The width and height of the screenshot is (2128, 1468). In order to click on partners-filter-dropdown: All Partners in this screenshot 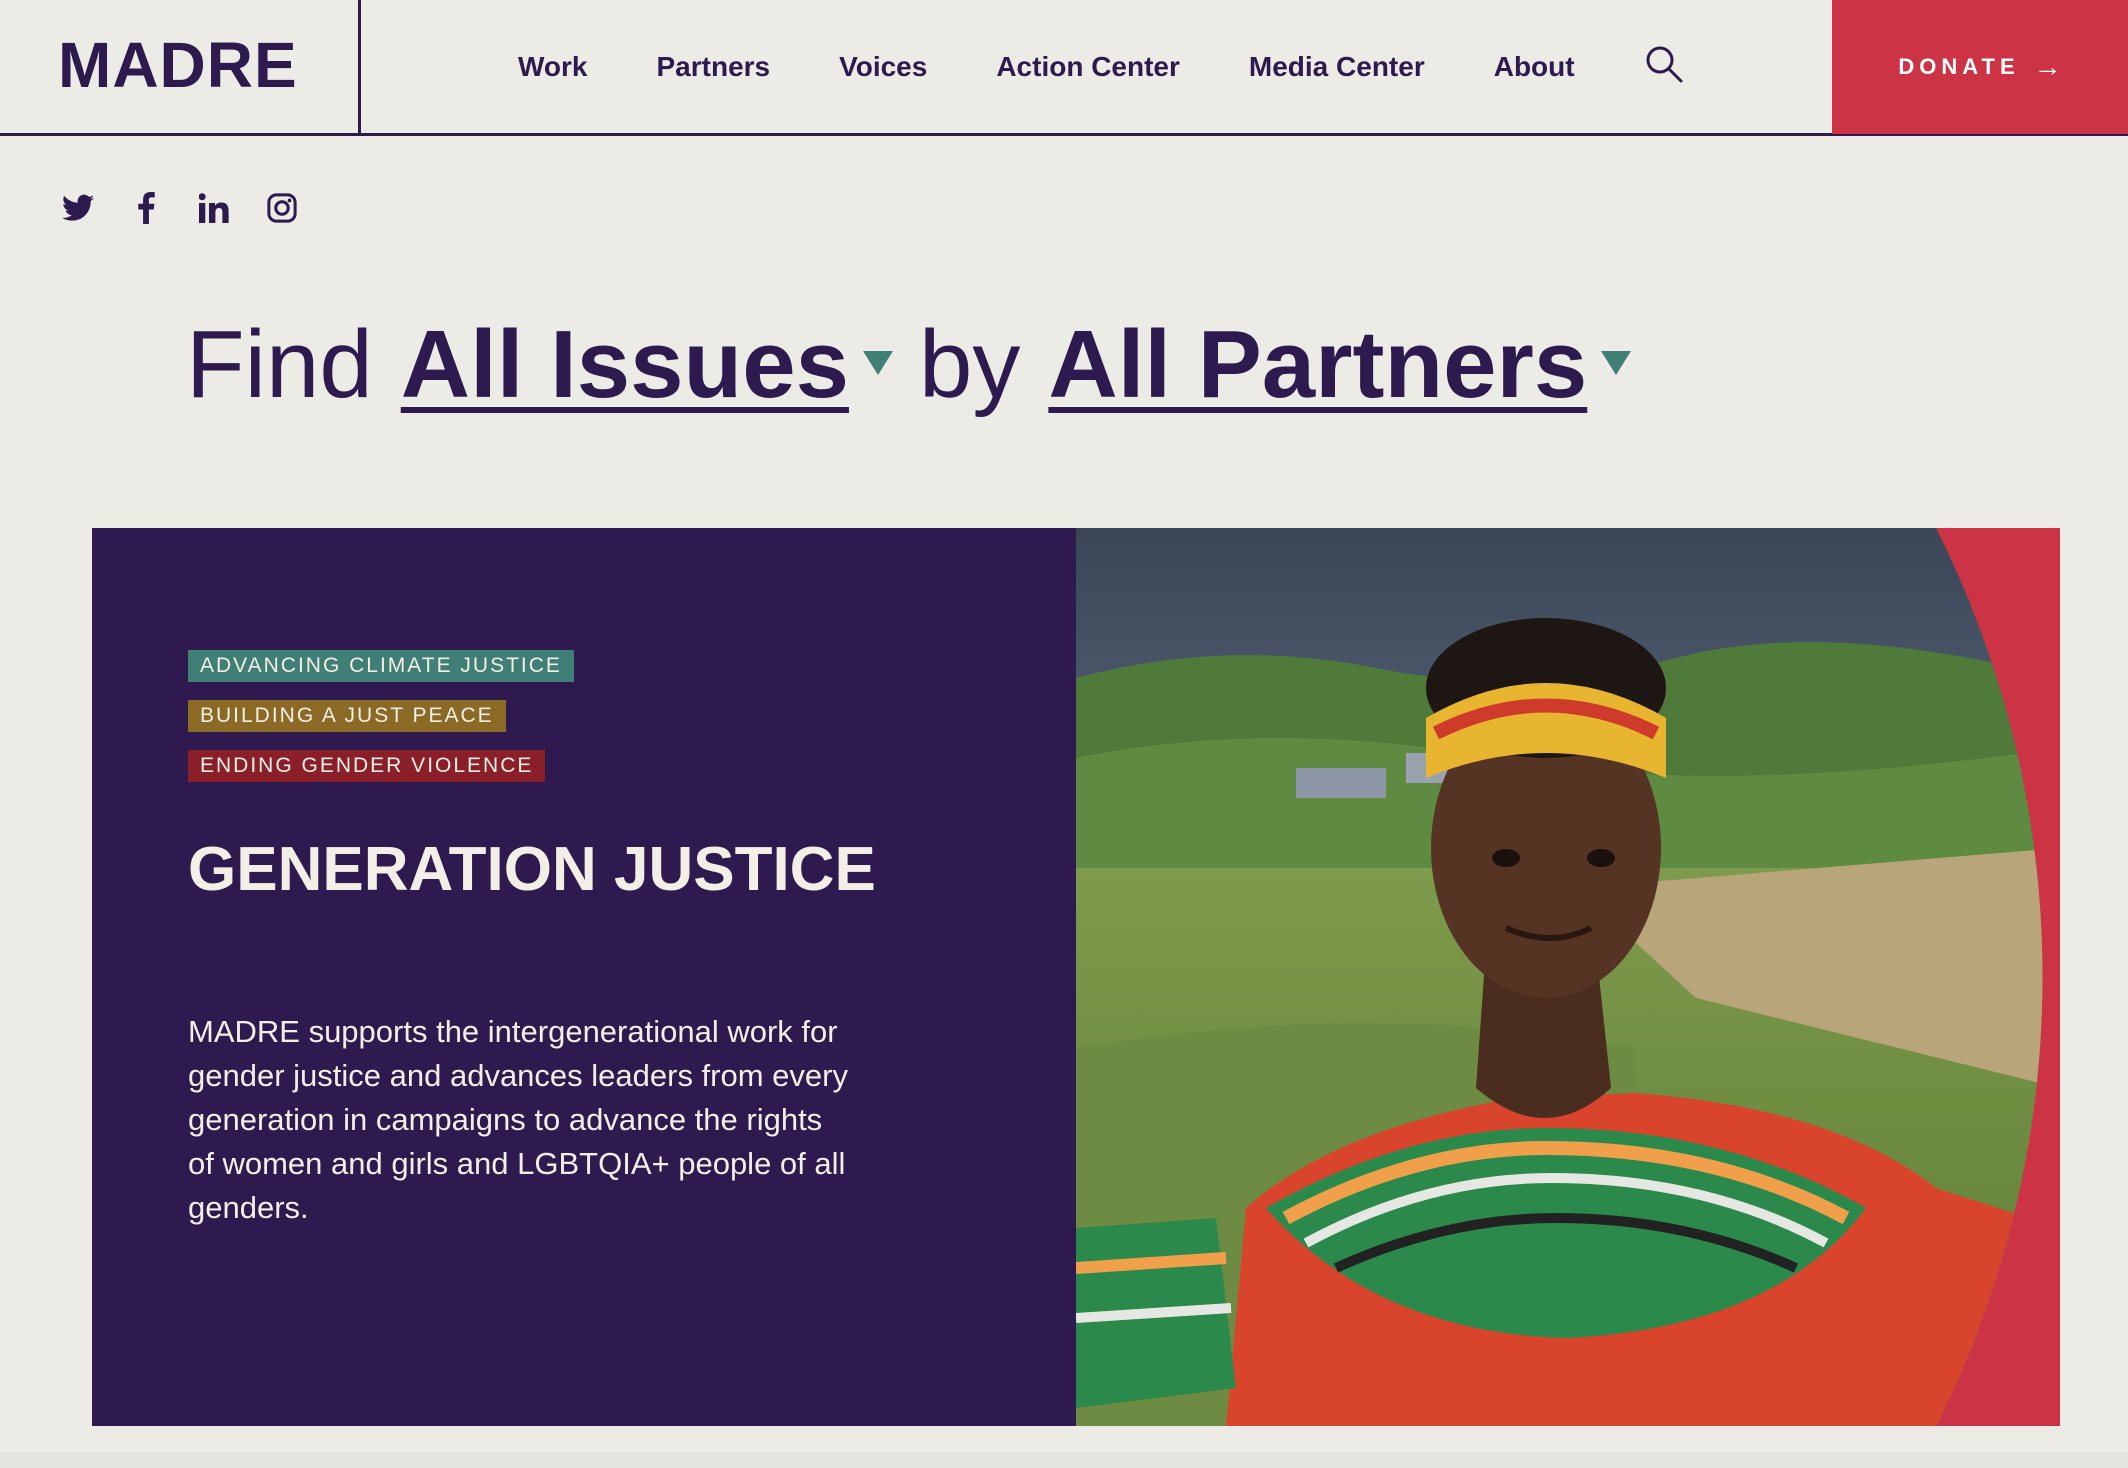, I will do `click(1317, 365)`.